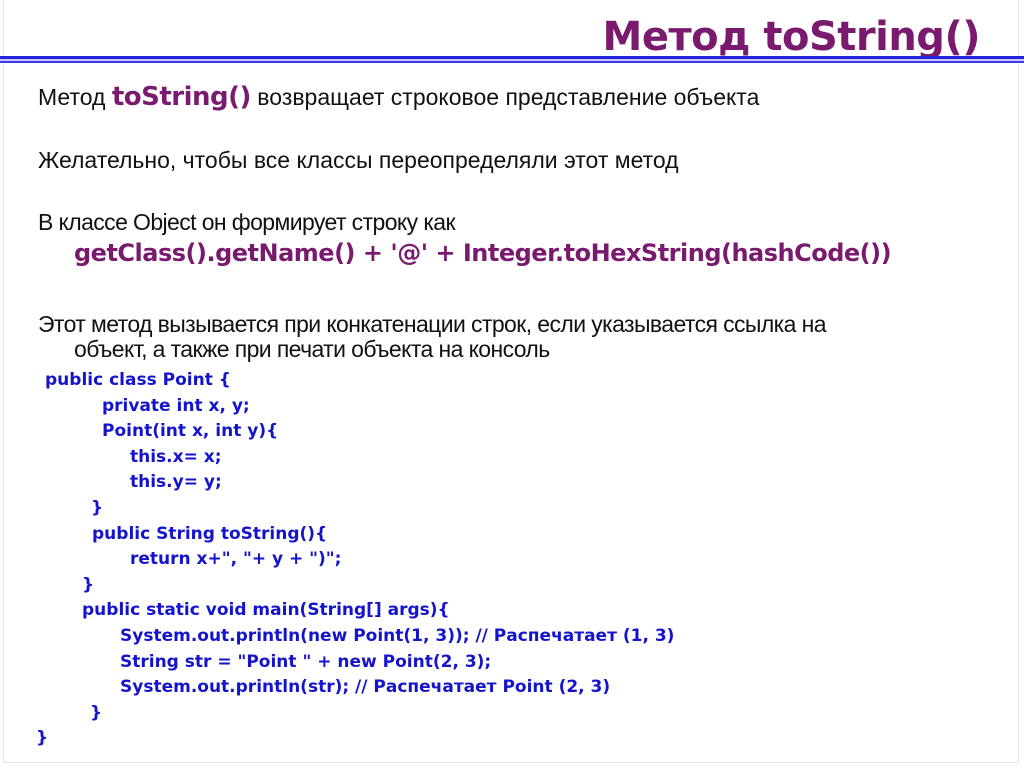  Describe the element at coordinates (138, 380) in the screenshot. I see `code-line: public class Point {` at that location.